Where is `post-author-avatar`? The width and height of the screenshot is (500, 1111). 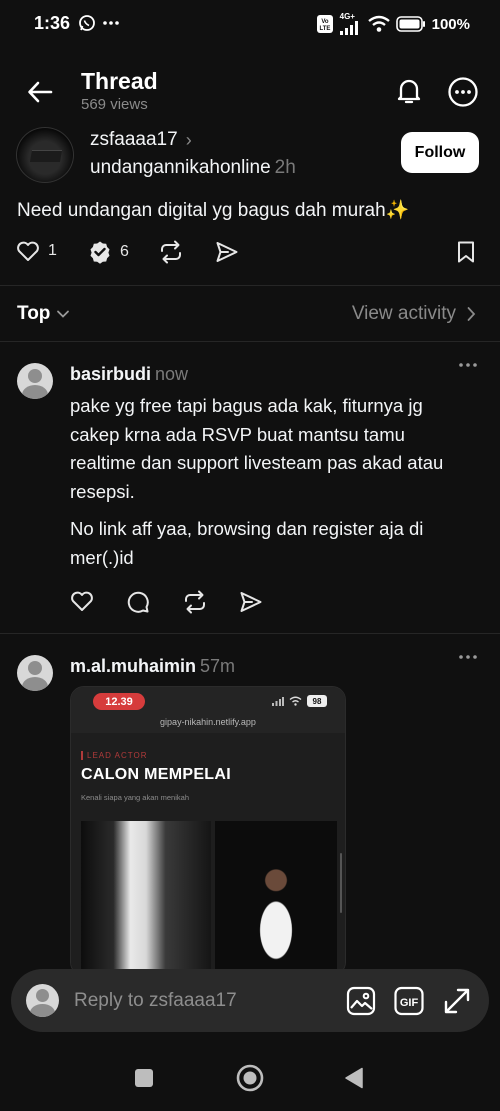
post-author-avatar is located at coordinates (45, 155).